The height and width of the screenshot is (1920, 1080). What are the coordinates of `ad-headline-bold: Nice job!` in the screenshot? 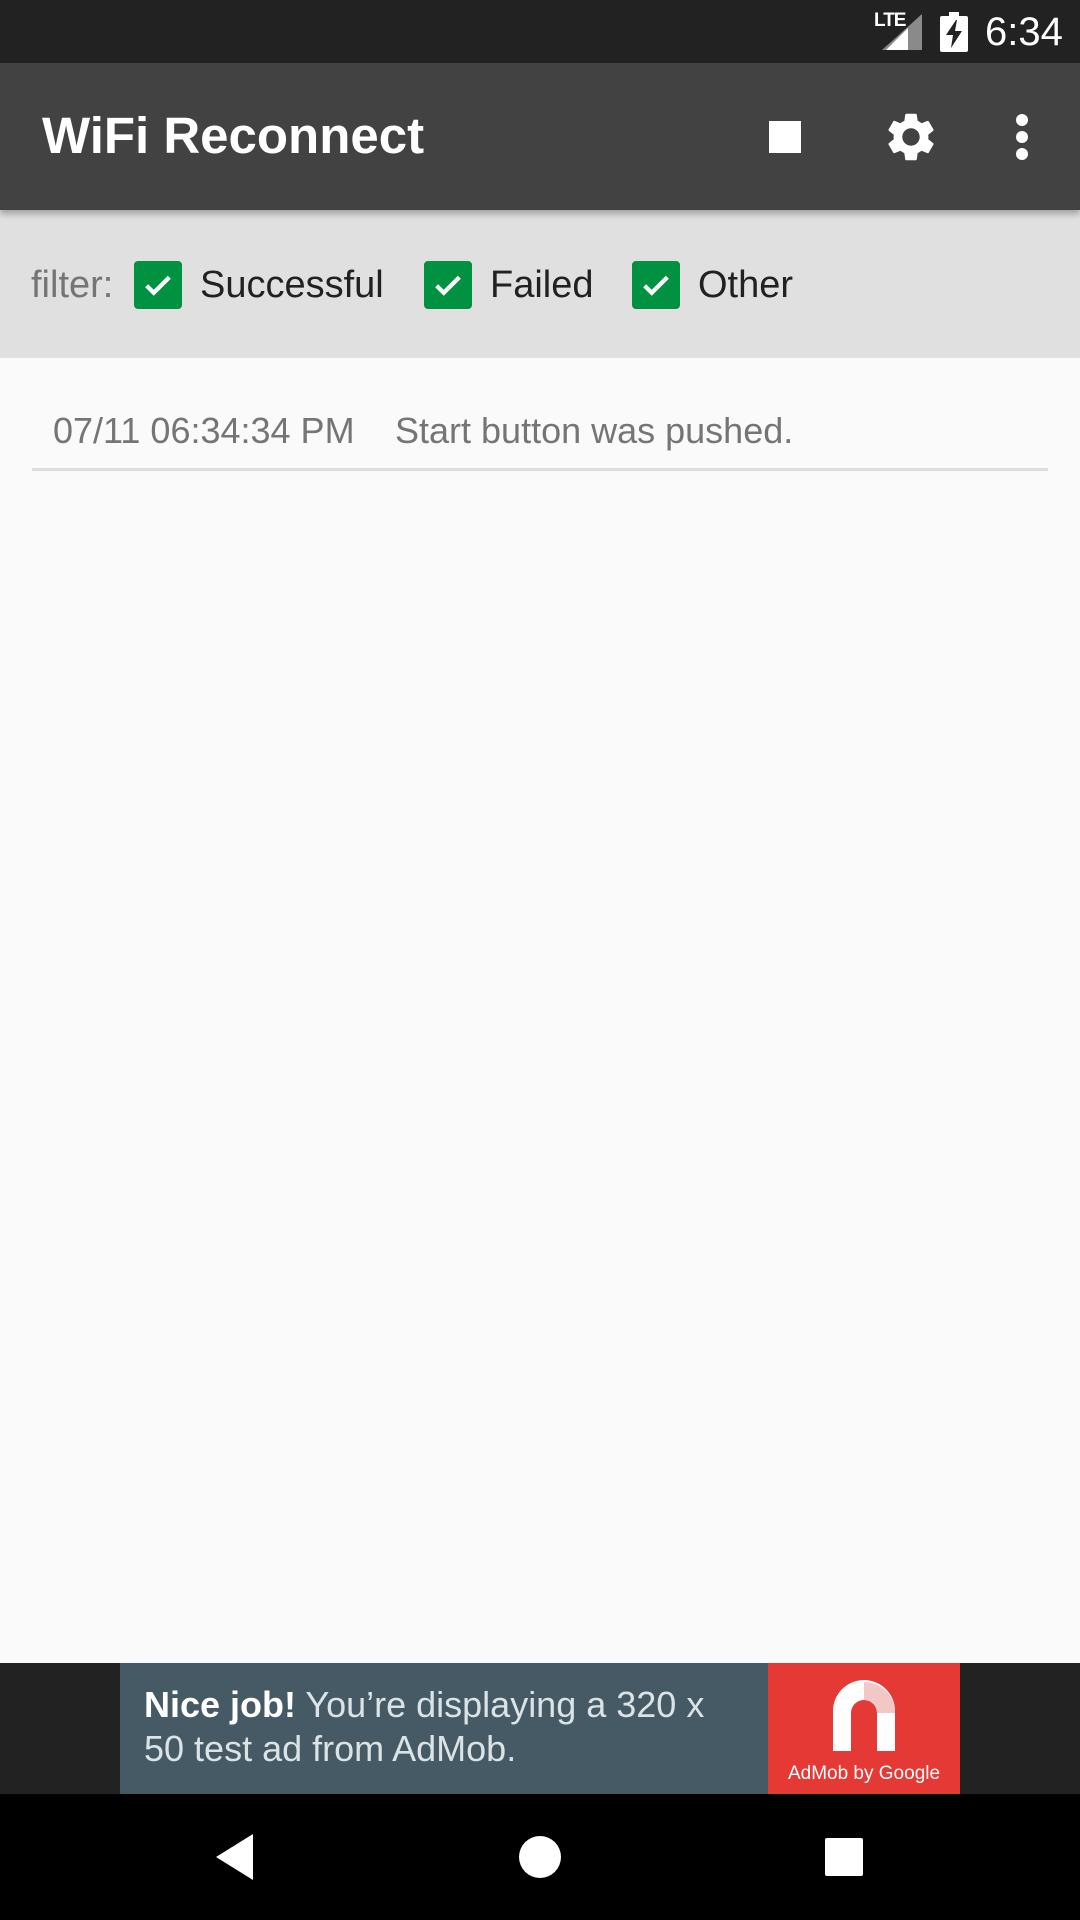 It's located at (220, 1704).